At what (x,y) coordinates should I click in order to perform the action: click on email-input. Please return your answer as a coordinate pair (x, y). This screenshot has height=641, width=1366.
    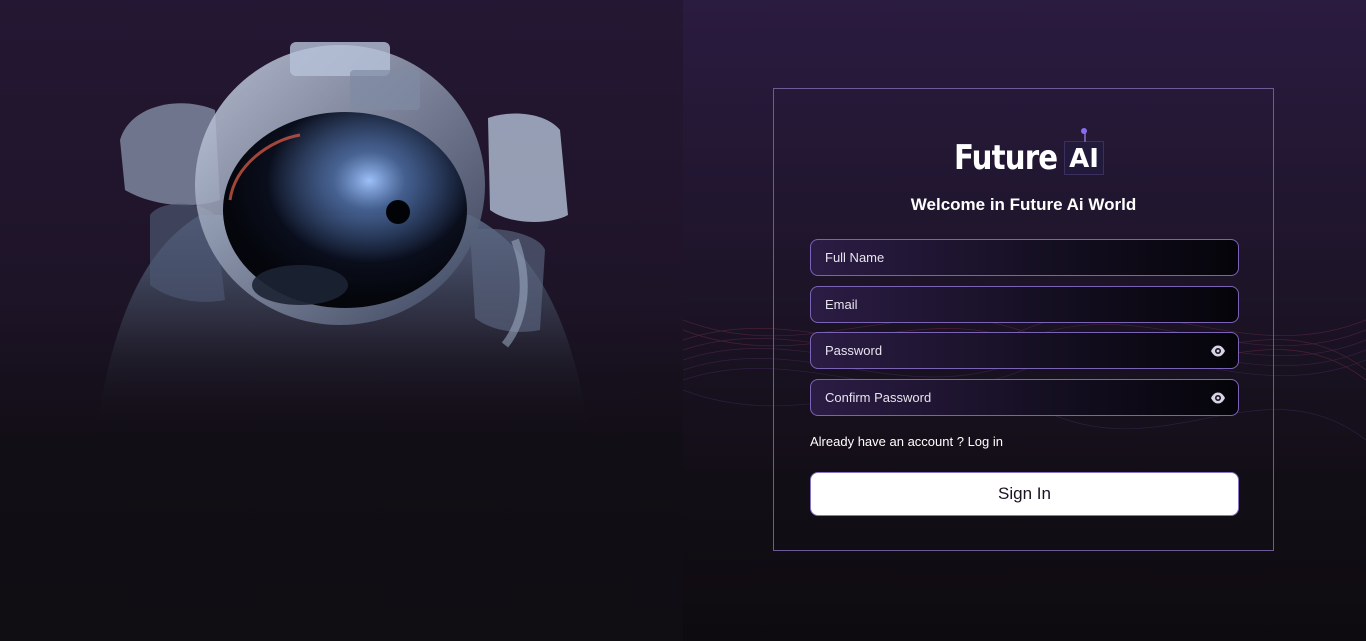
    Looking at the image, I should click on (1024, 304).